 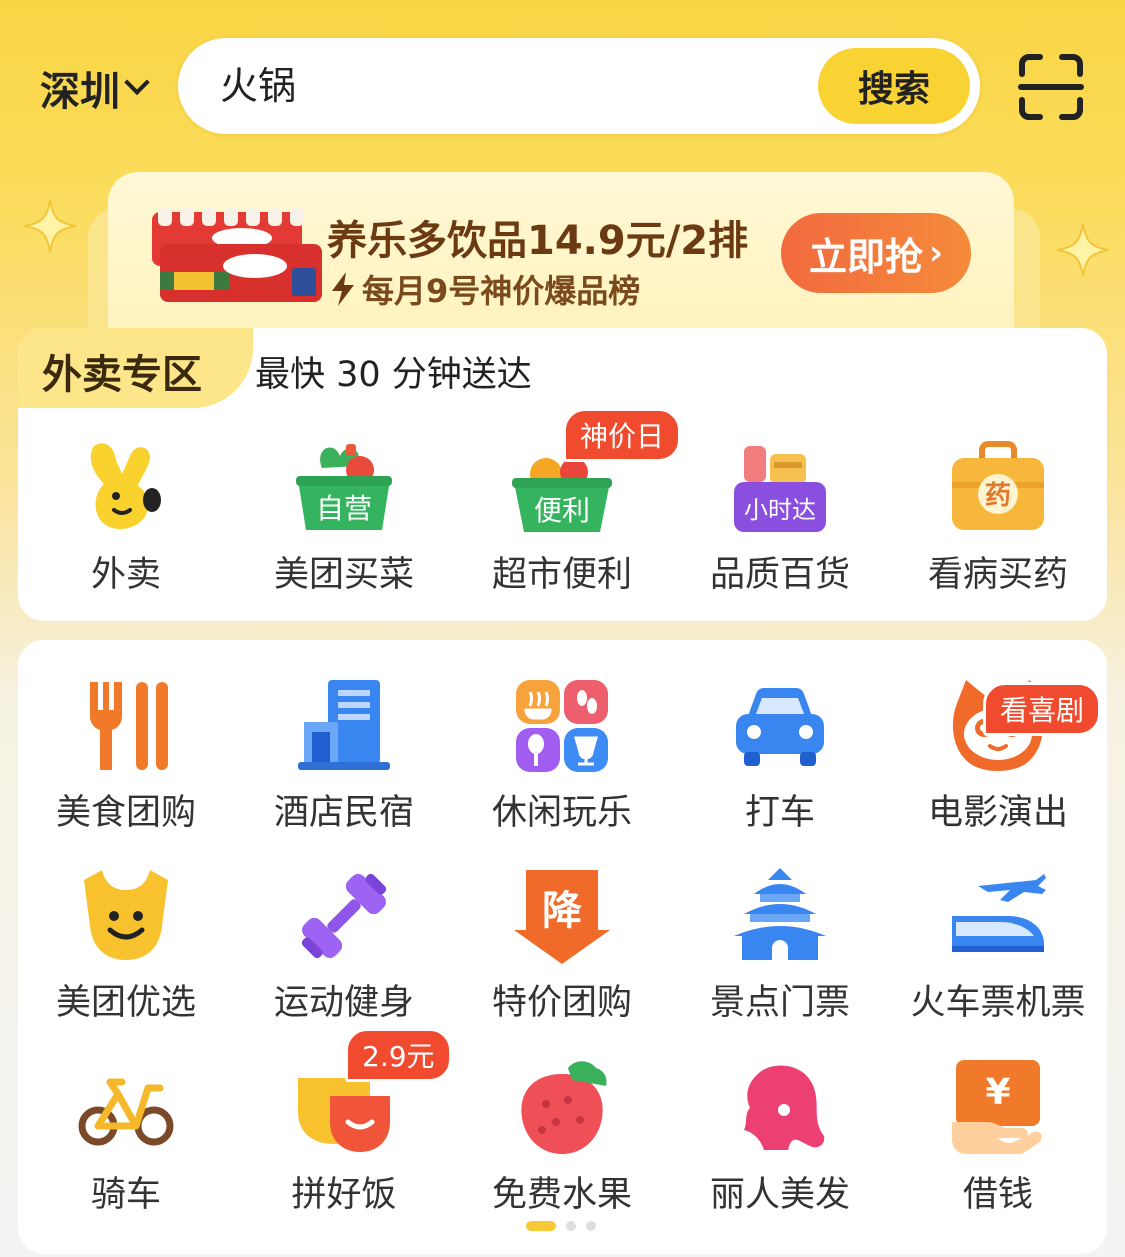 I want to click on banner-title: 养乐多饮品14.9元/2排, so click(x=538, y=241).